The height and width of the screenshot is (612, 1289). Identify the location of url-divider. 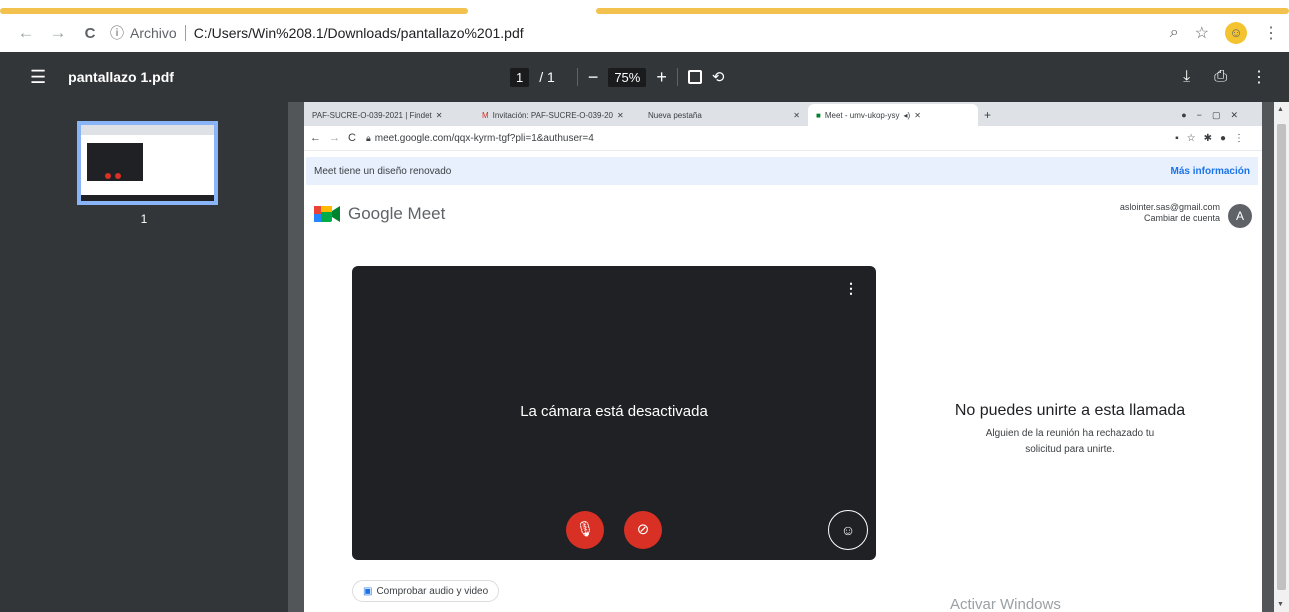
(185, 33).